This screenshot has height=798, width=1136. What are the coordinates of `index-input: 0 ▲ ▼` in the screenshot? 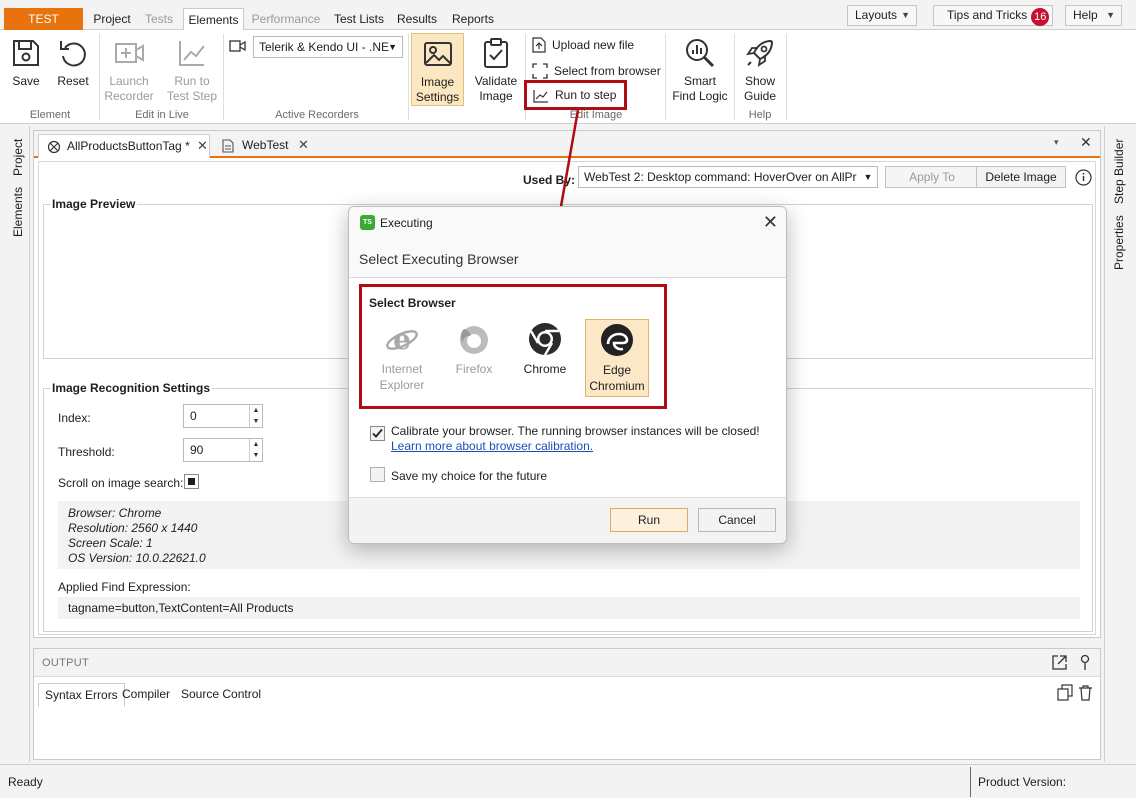 It's located at (223, 416).